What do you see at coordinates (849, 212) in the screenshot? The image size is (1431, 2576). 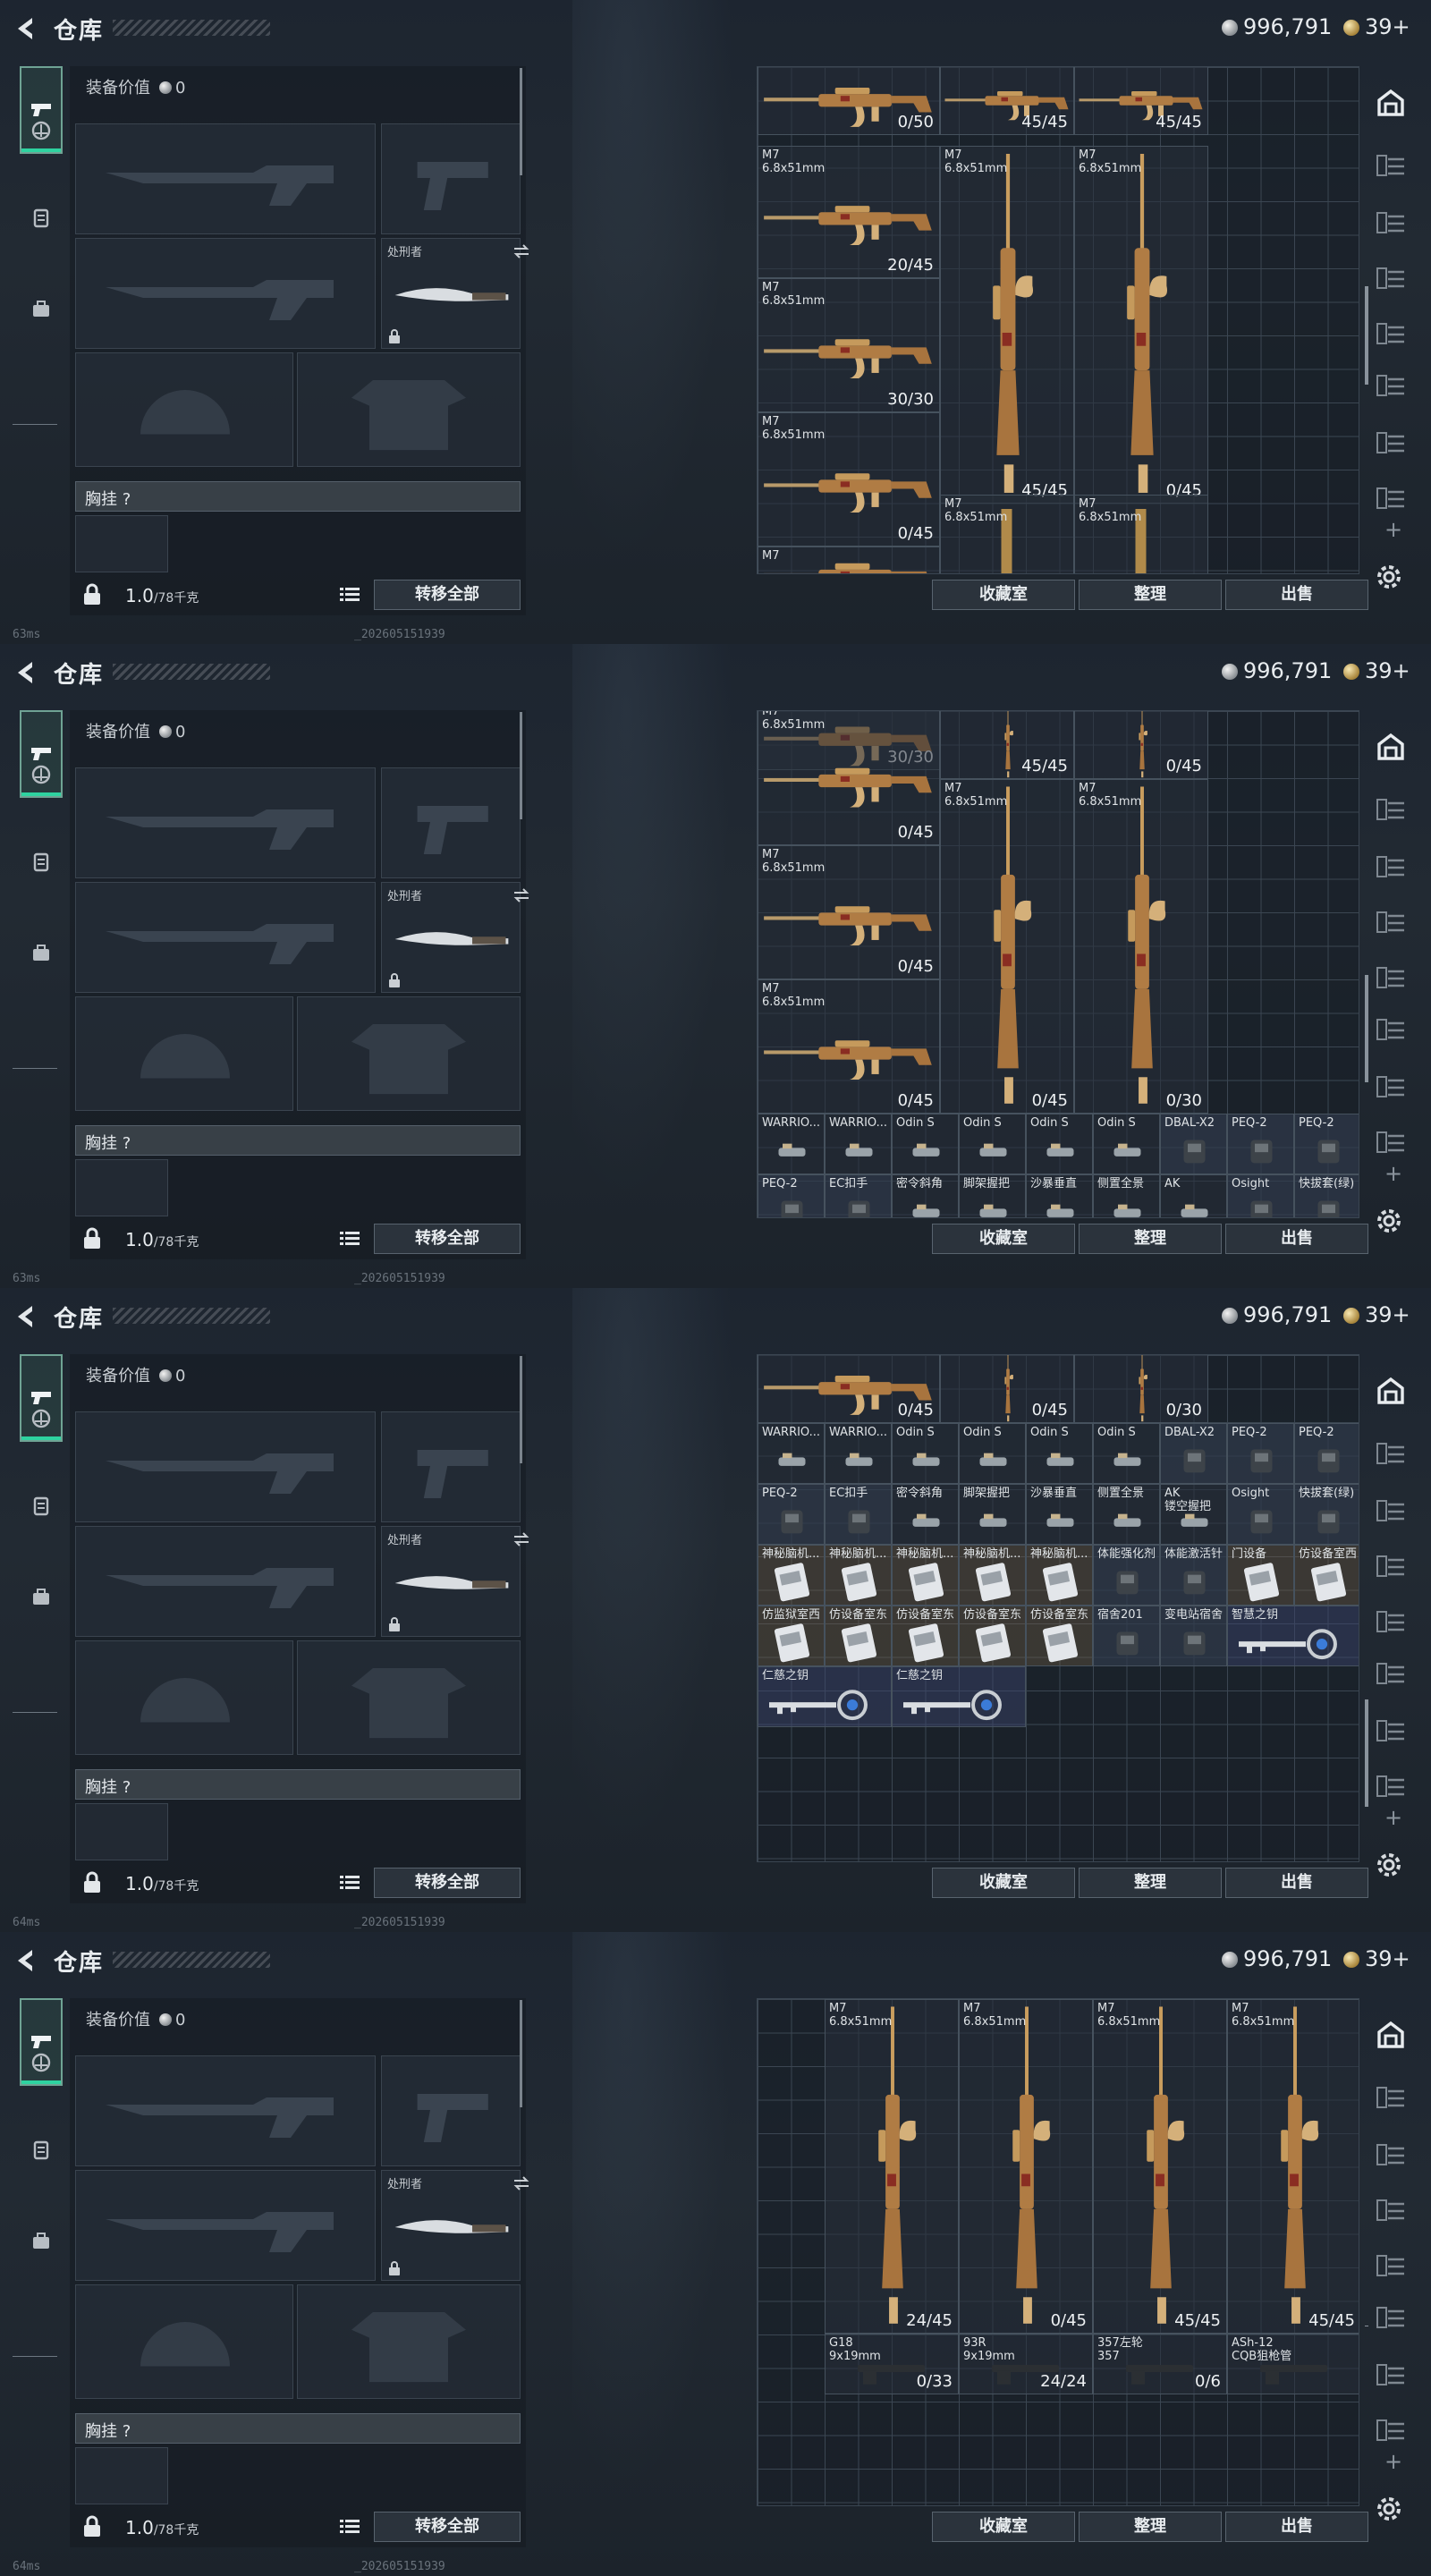 I see `stash-item: M7 6.8x51mm 20/45` at bounding box center [849, 212].